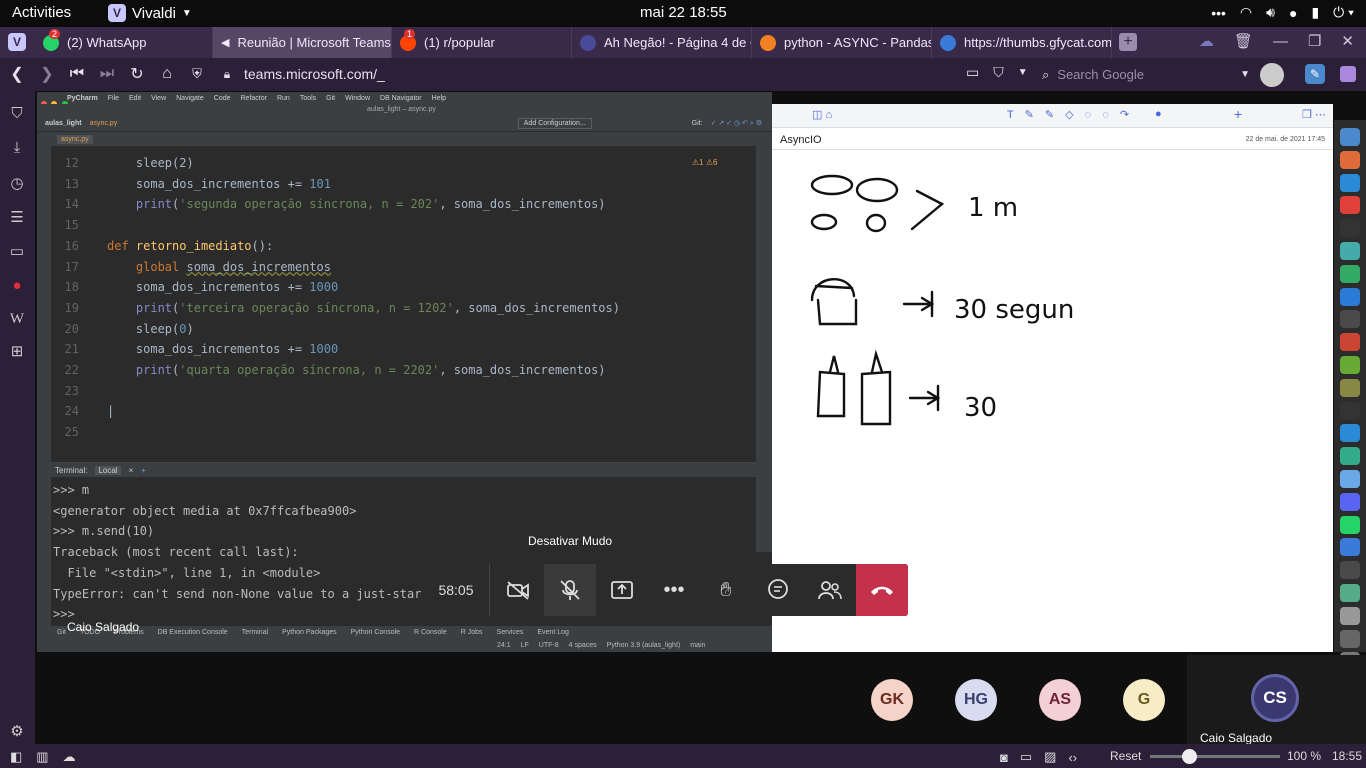  I want to click on search-field: ⌕ Search Google ▼, so click(1146, 74).